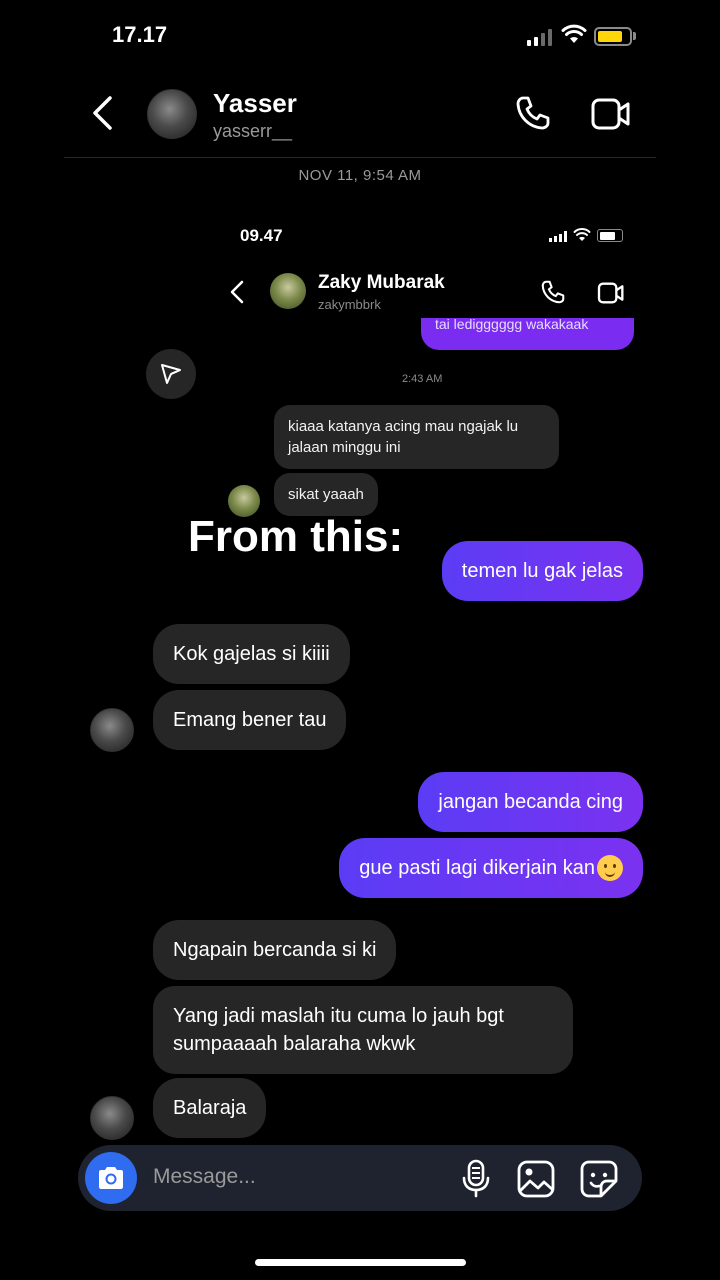  Describe the element at coordinates (582, 234) in the screenshot. I see `embedded-wifi-icon` at that location.